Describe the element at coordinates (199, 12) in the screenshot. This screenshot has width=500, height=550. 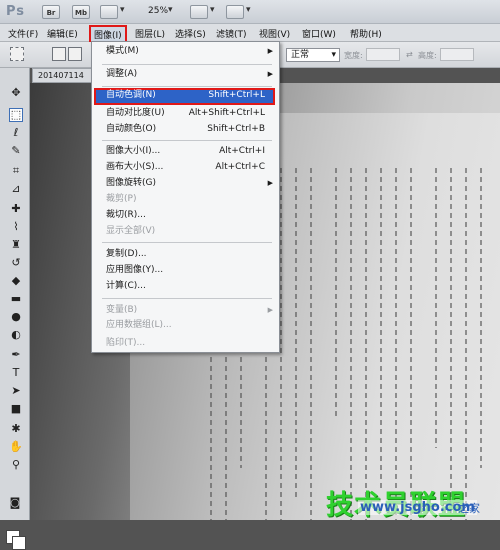
I see `arrange-documents-button` at that location.